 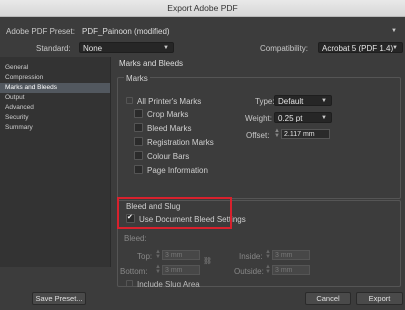 What do you see at coordinates (169, 101) in the screenshot?
I see `all-printers-marks-label: All Printer's Marks` at bounding box center [169, 101].